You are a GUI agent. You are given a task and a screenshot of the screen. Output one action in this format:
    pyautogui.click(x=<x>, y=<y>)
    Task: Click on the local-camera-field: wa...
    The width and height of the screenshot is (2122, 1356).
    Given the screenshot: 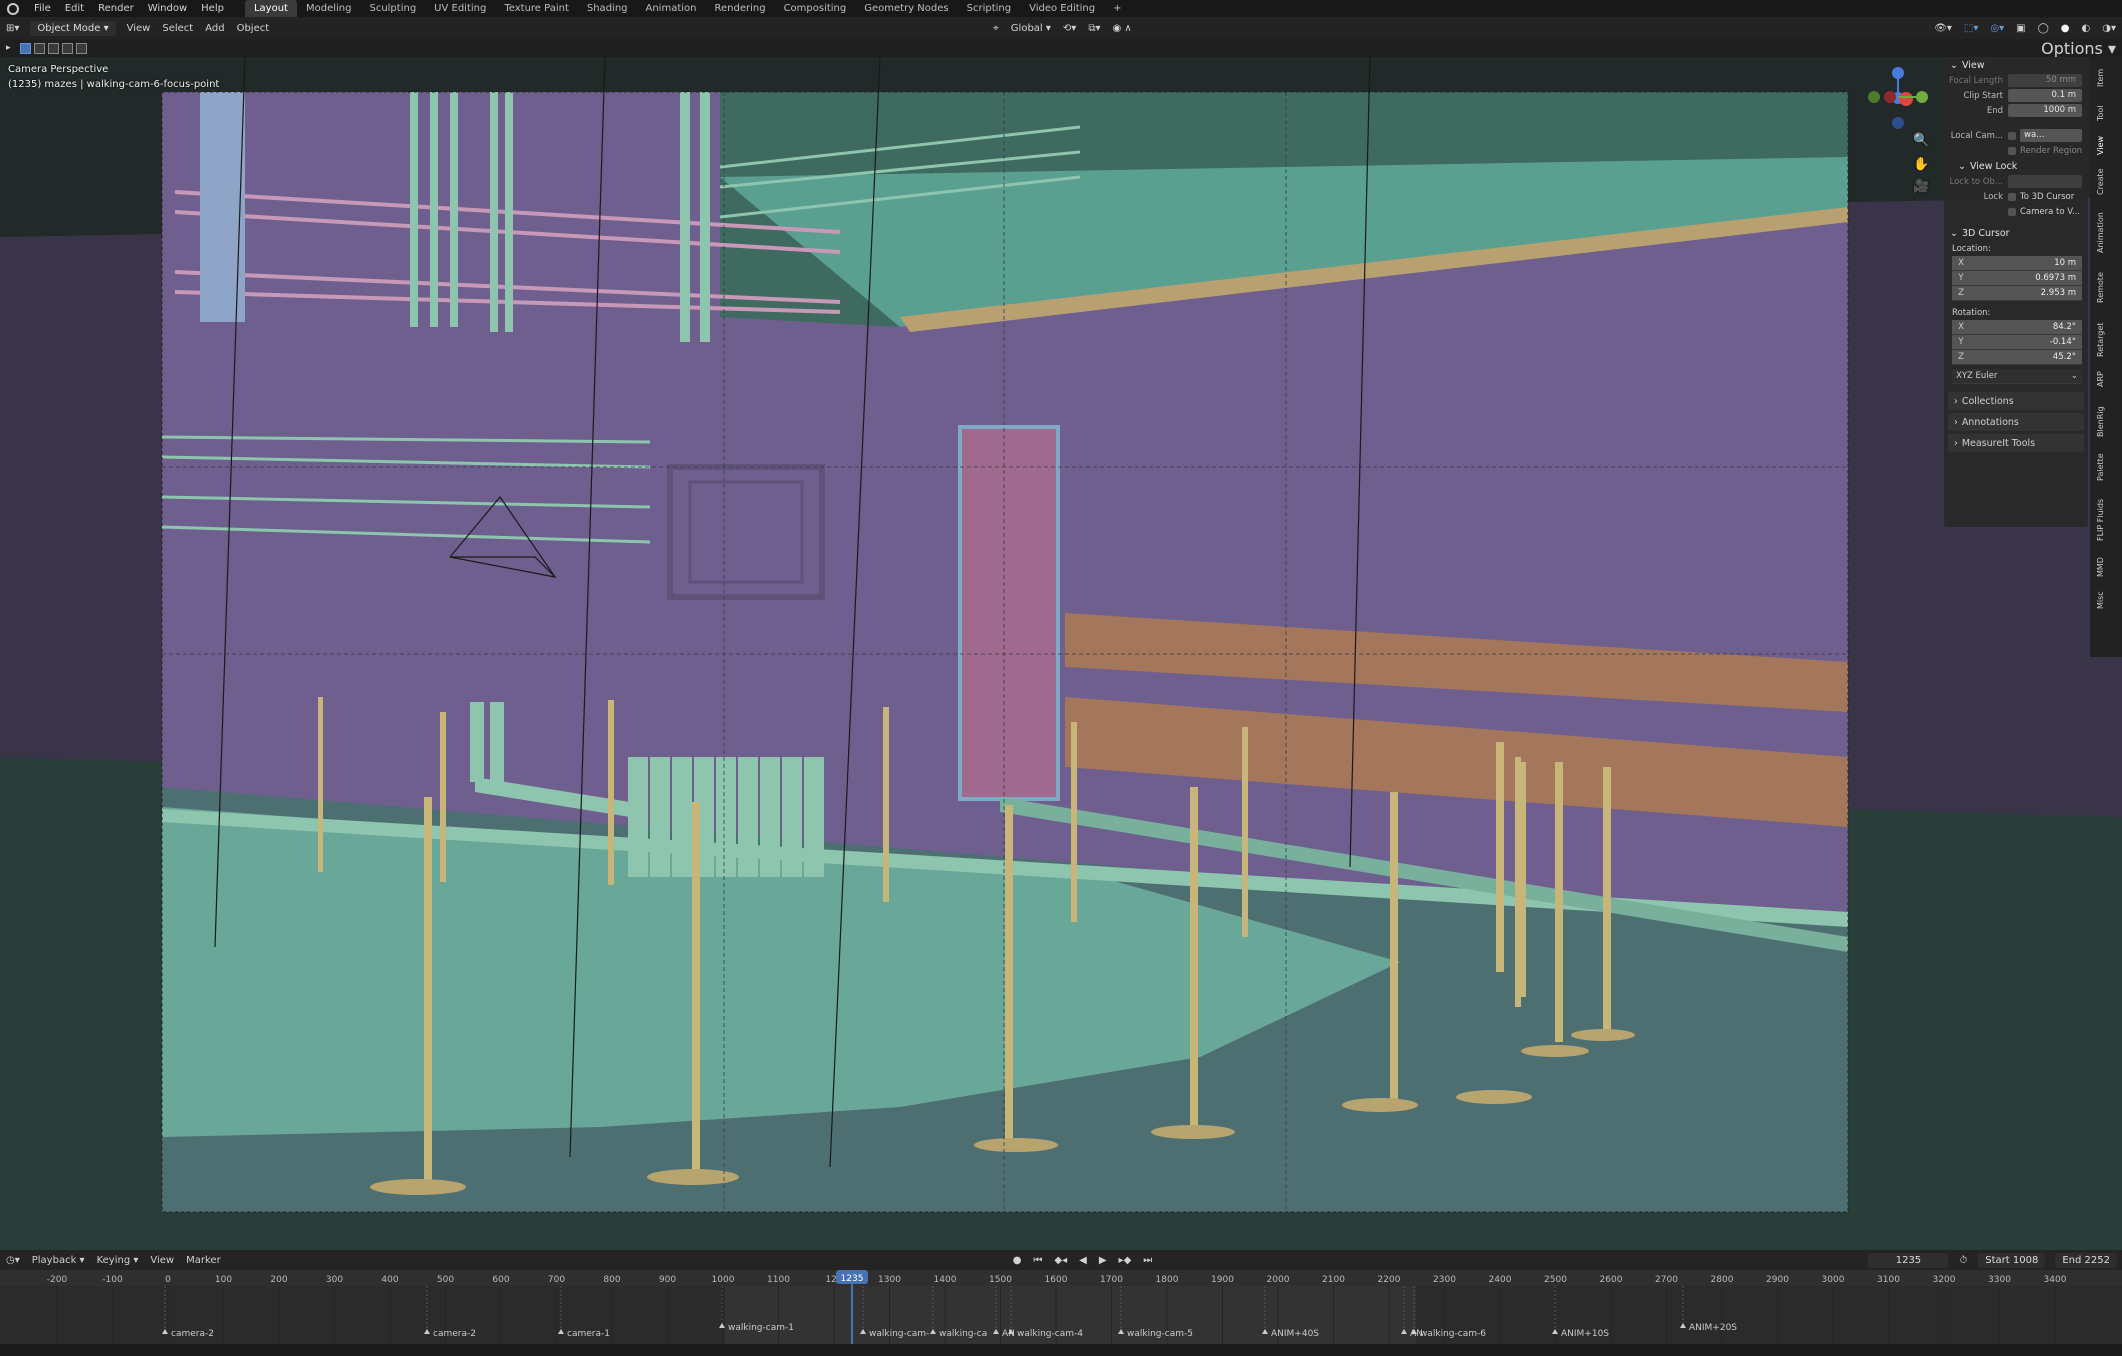 What is the action you would take?
    pyautogui.click(x=2051, y=135)
    